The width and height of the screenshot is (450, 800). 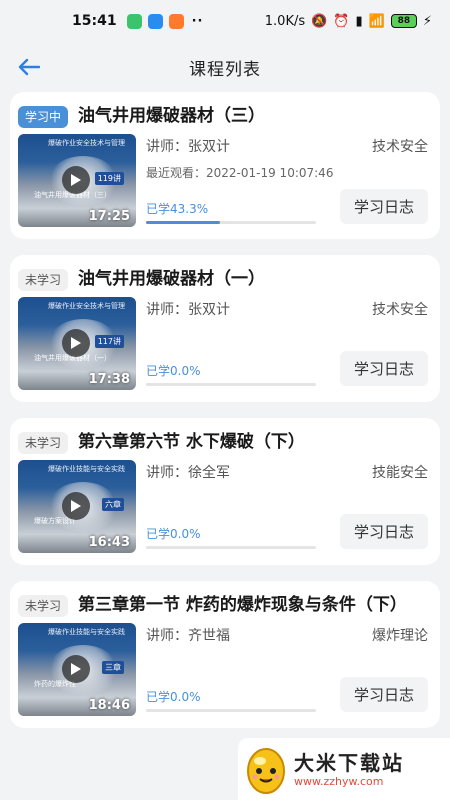 I want to click on thumbnail-tag: 117讲, so click(x=109, y=341).